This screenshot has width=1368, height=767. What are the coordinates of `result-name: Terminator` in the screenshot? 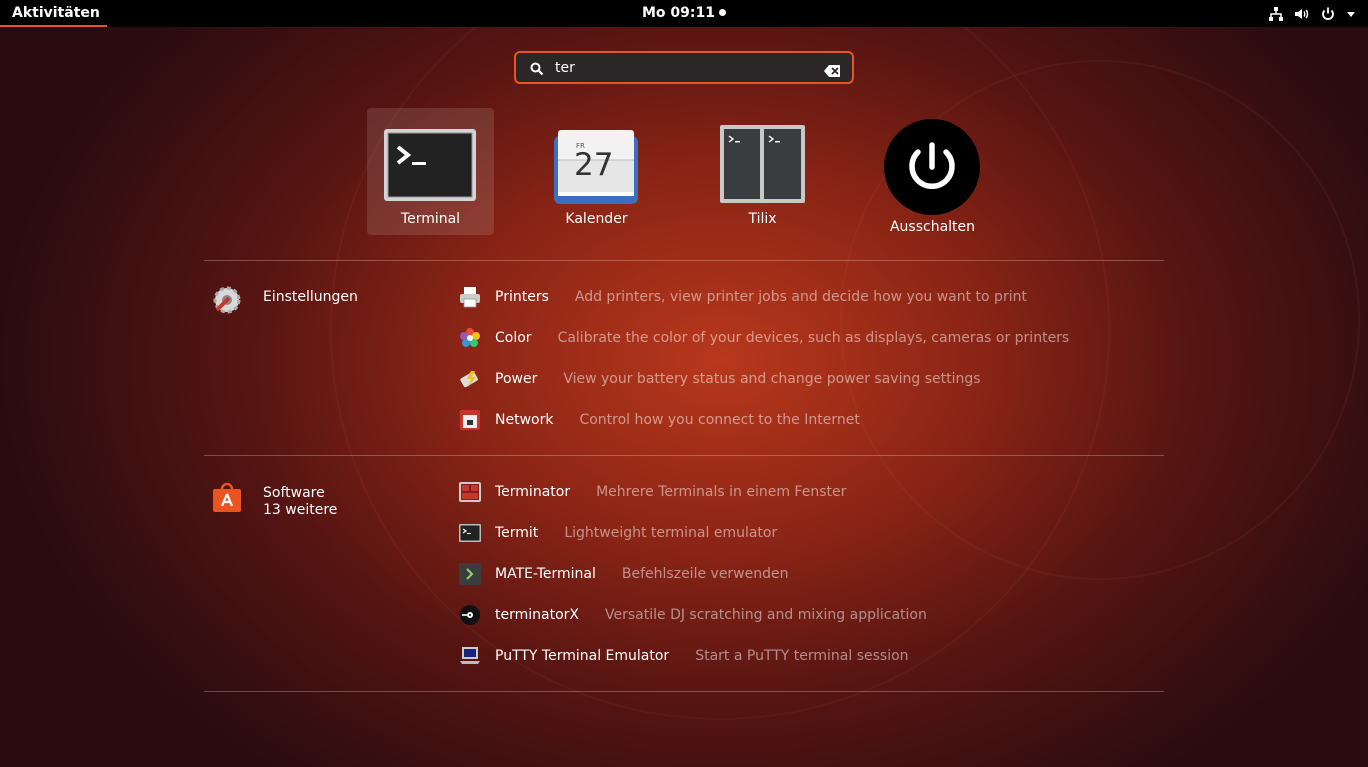 It's located at (533, 492).